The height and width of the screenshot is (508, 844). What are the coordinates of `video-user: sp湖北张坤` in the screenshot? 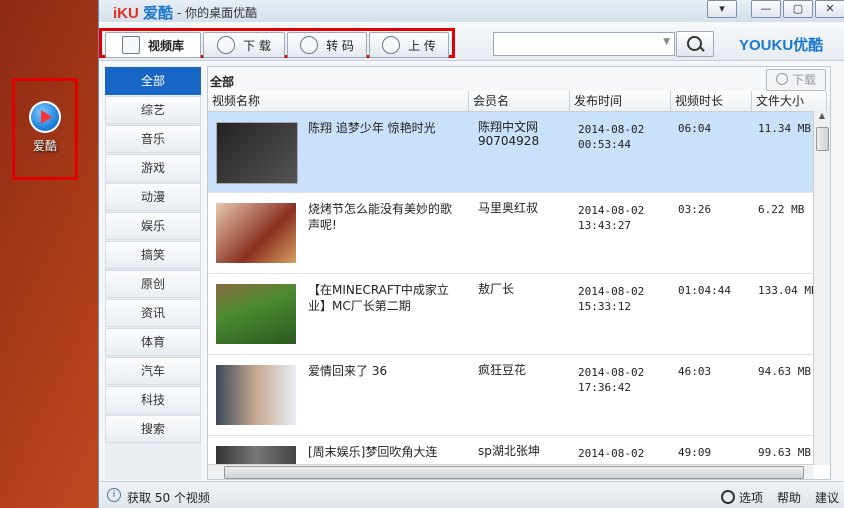 It's located at (509, 451).